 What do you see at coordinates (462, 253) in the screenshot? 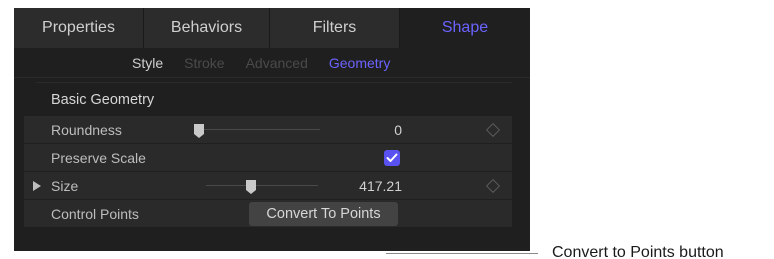
I see `callout-line` at bounding box center [462, 253].